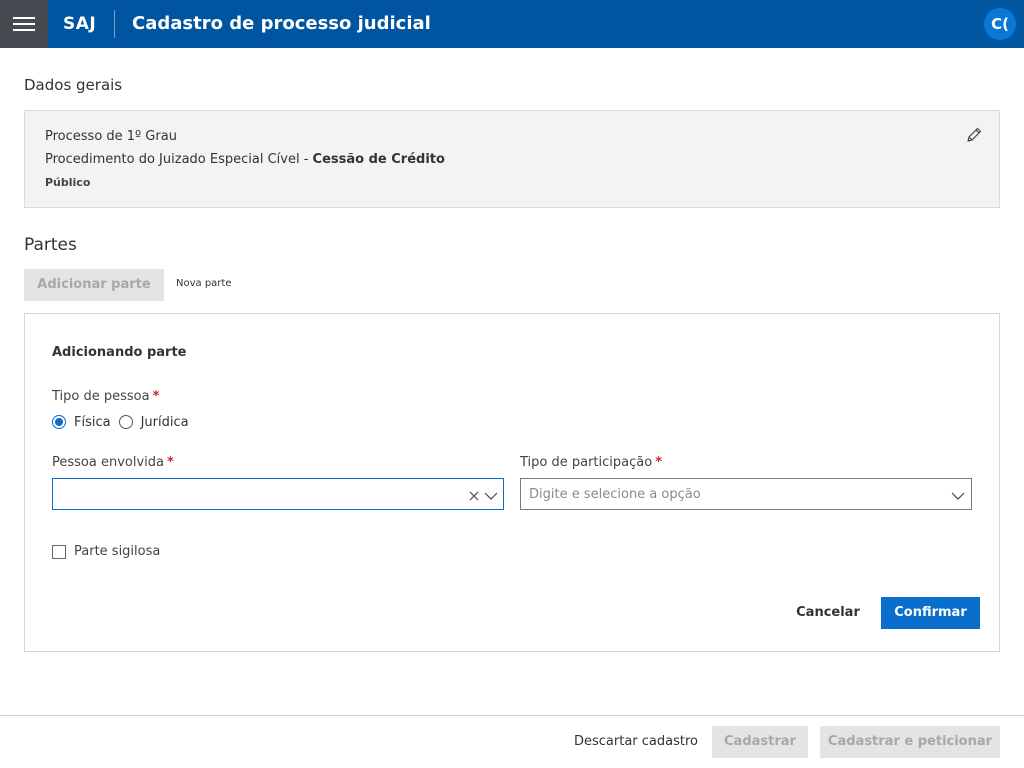 The height and width of the screenshot is (768, 1024). What do you see at coordinates (1000, 24) in the screenshot?
I see `user-avatar: C(` at bounding box center [1000, 24].